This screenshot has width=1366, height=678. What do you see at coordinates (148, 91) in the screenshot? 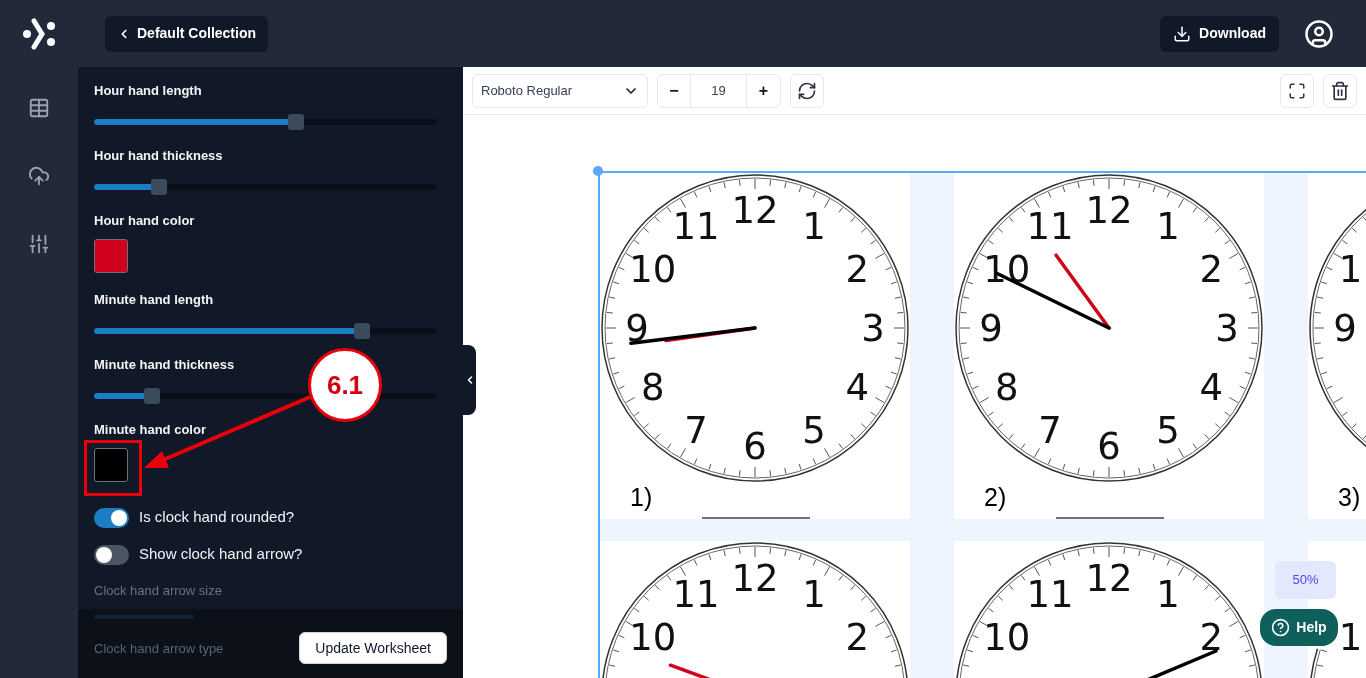
I see `setting-label: Hour hand length` at bounding box center [148, 91].